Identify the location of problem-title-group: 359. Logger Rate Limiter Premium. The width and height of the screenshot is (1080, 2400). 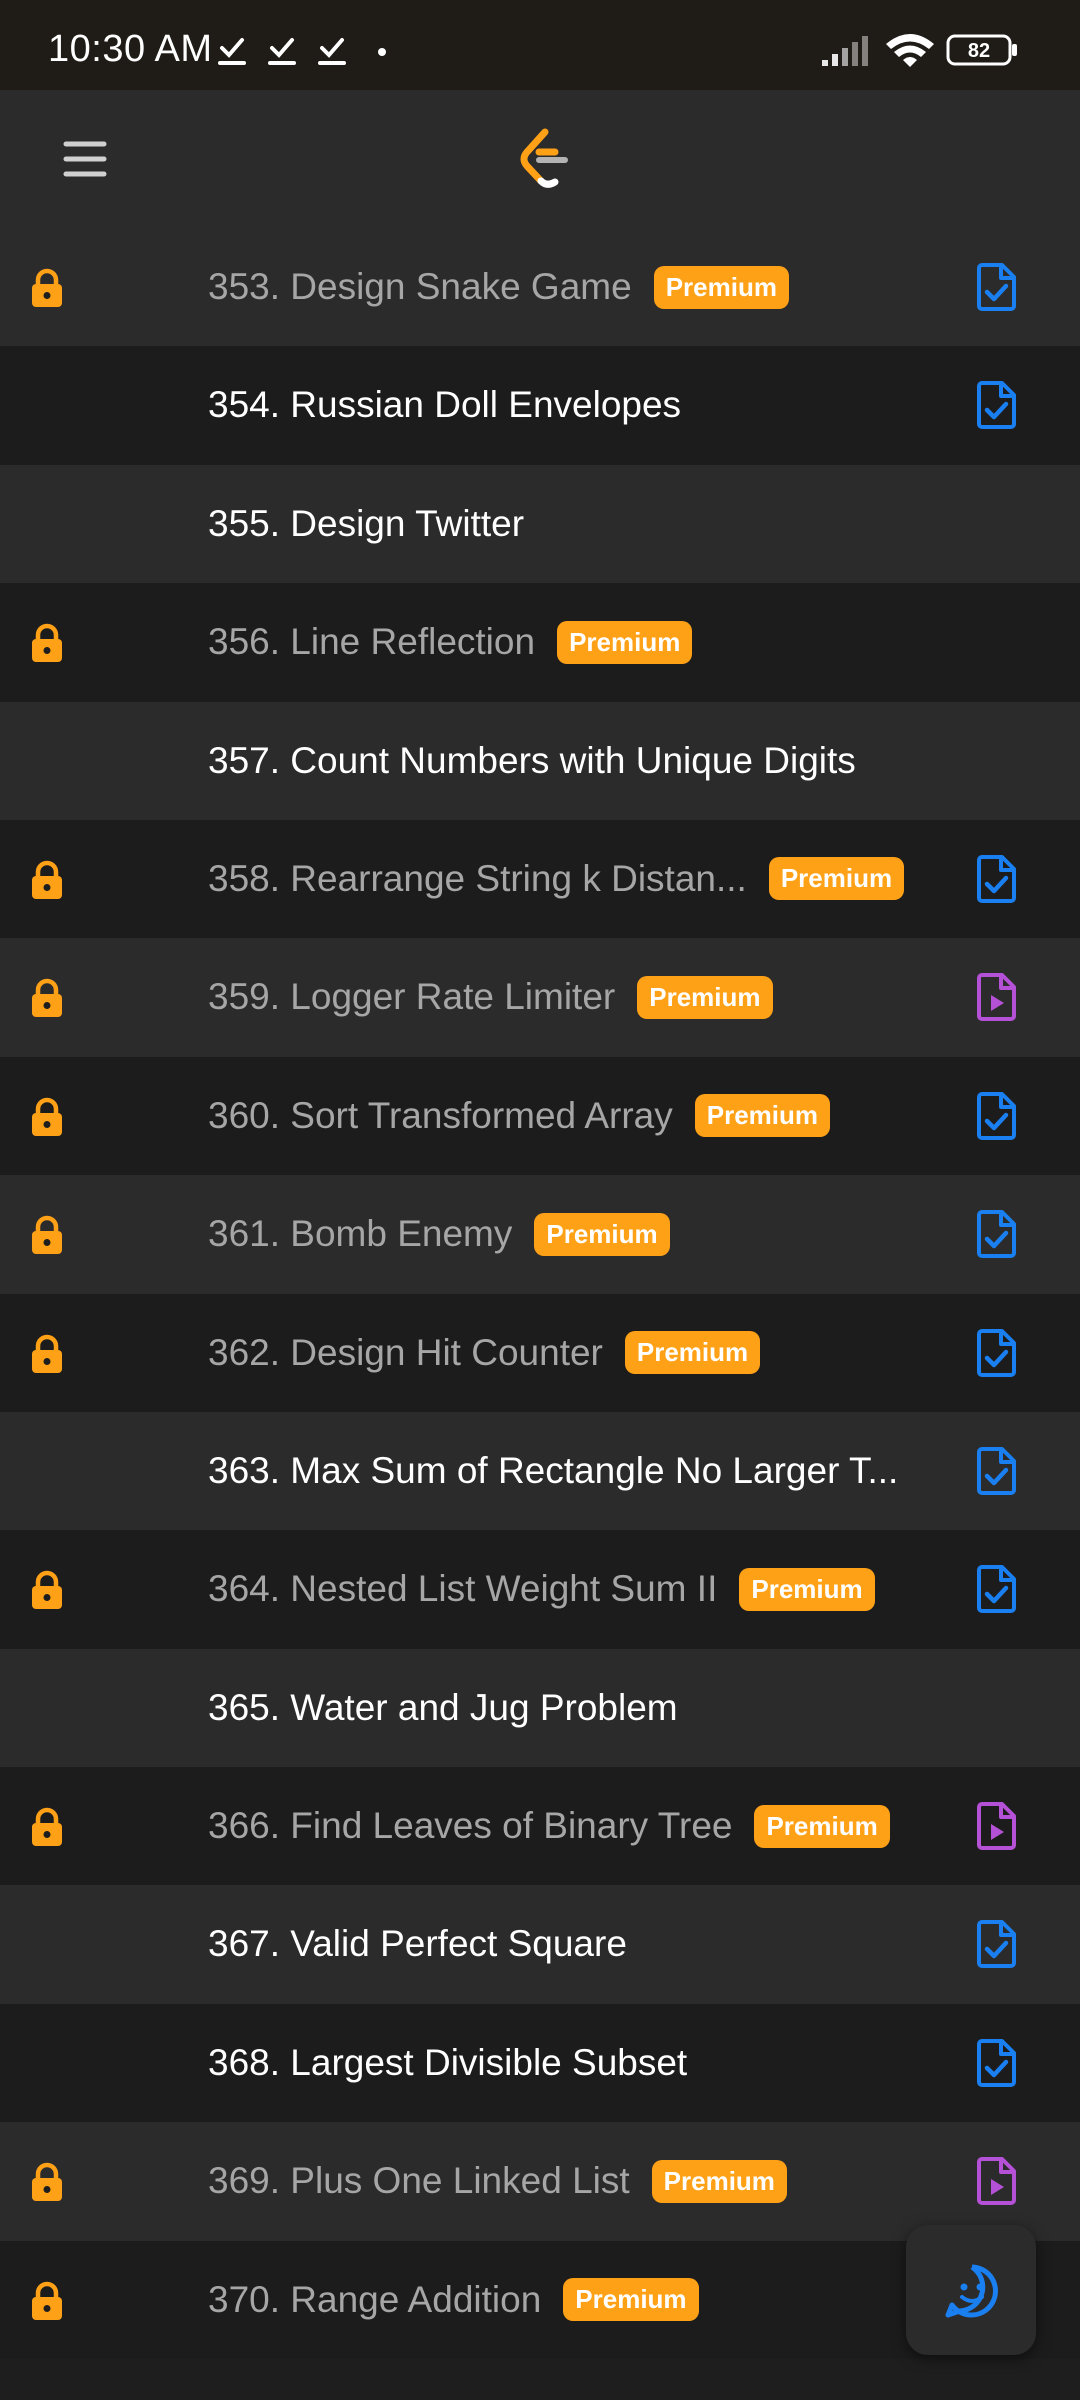
(490, 997).